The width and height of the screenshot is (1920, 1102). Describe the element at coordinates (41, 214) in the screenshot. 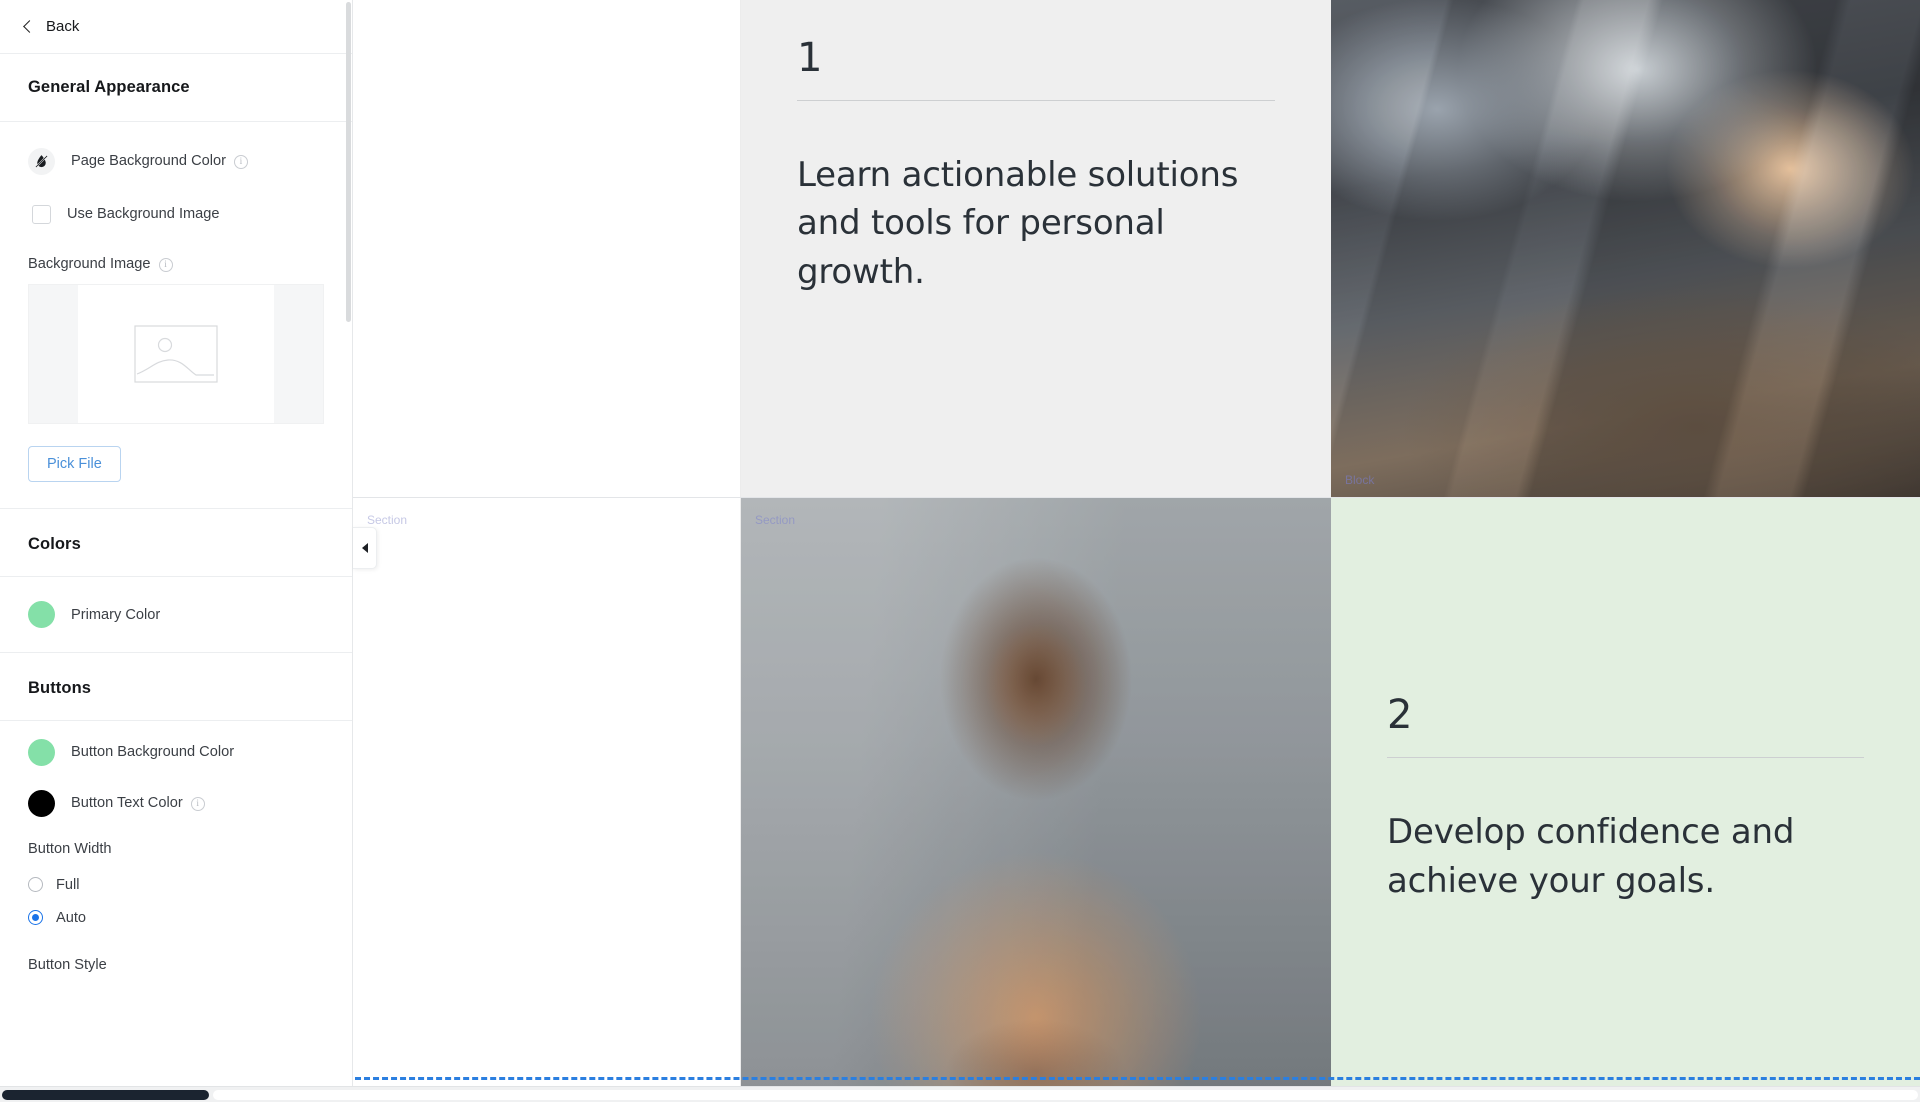

I see `use-background-image-checkbox` at that location.